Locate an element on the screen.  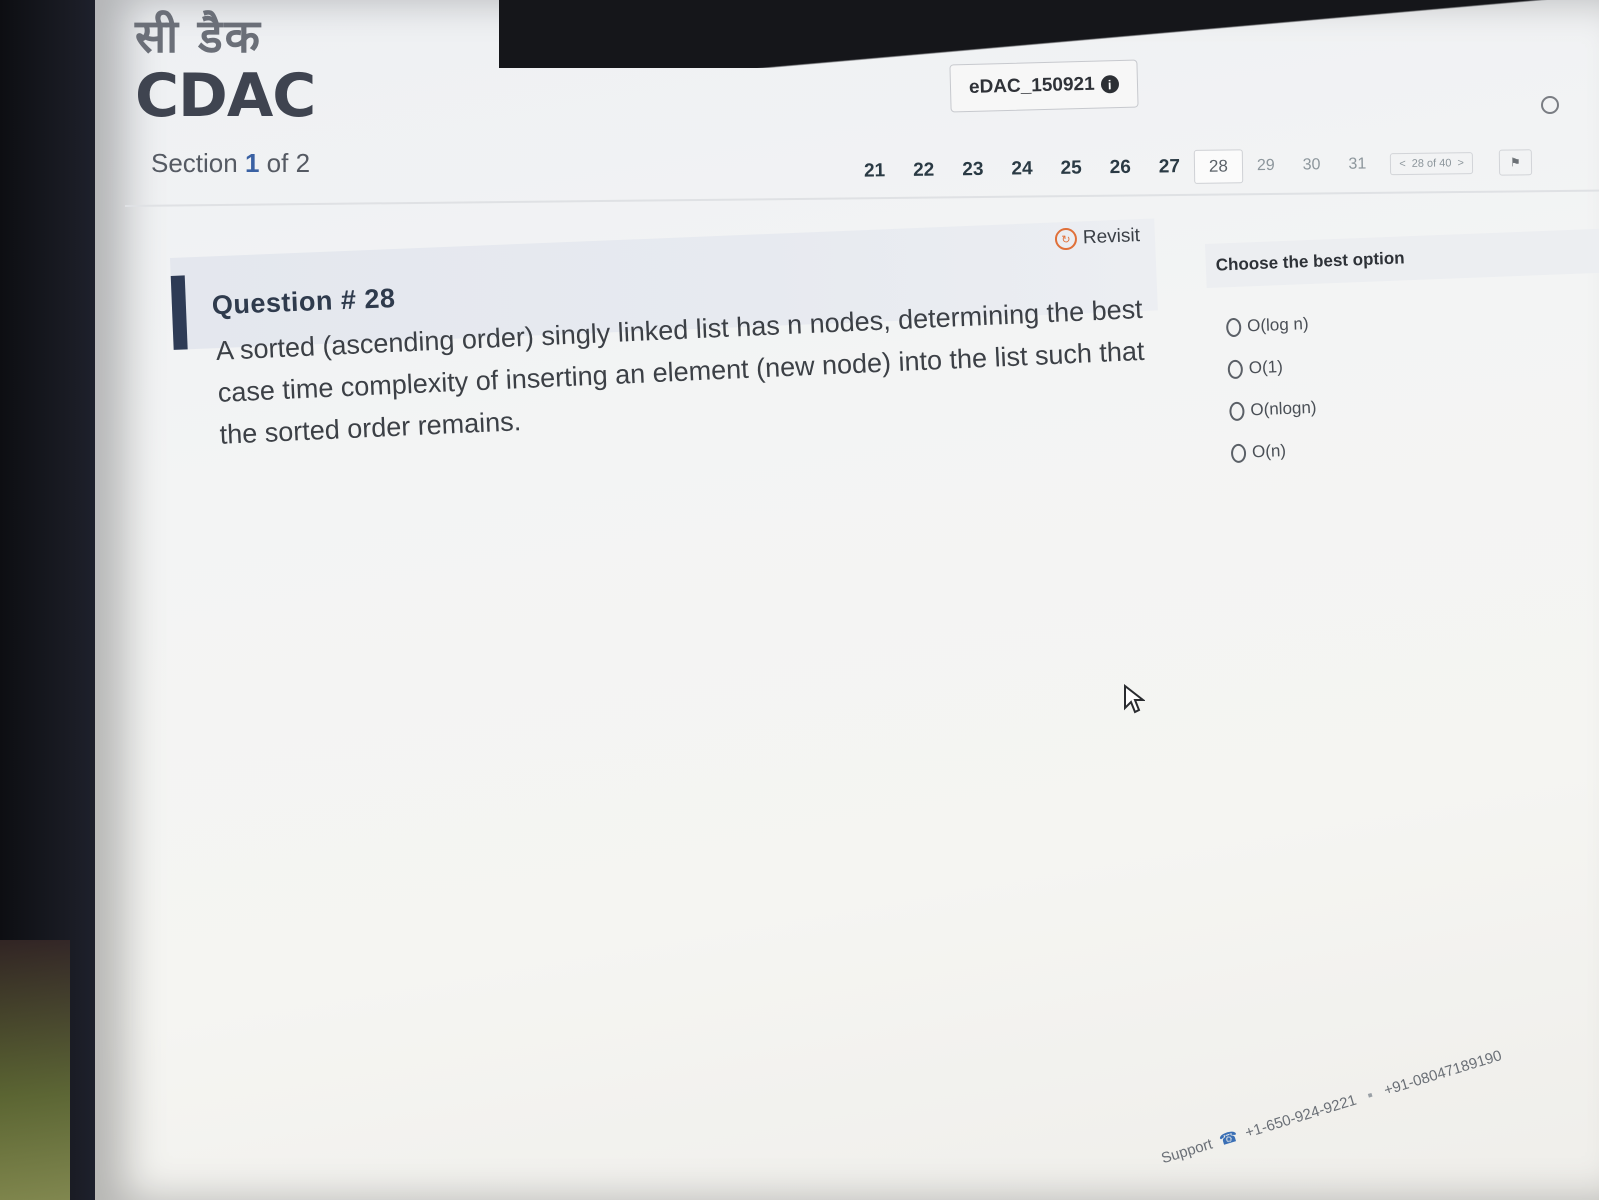
option-label: O(1) is located at coordinates (1266, 367).